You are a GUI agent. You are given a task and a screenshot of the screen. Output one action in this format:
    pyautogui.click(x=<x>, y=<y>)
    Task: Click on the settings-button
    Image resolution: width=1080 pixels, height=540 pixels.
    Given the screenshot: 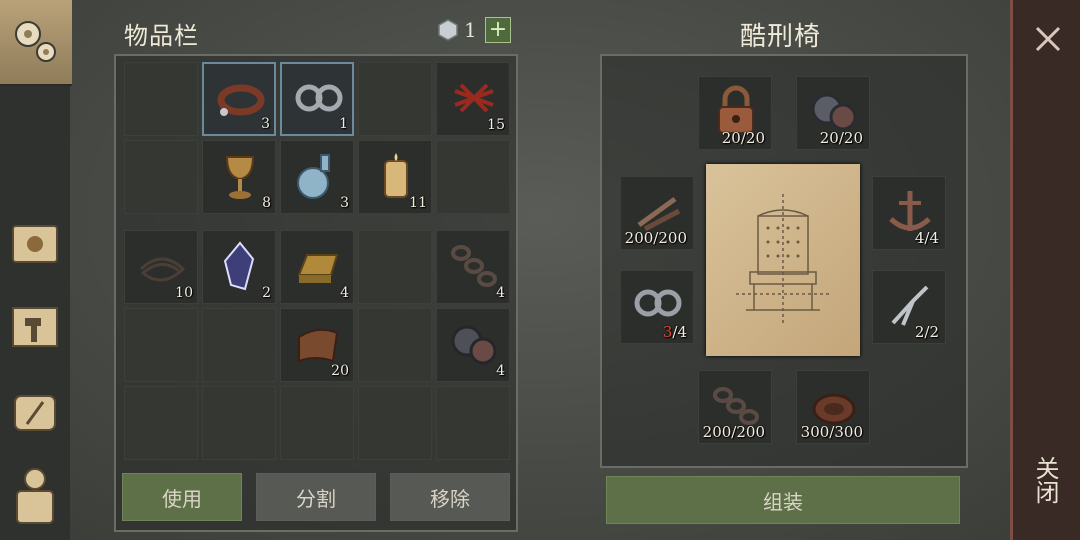 What is the action you would take?
    pyautogui.click(x=36, y=43)
    